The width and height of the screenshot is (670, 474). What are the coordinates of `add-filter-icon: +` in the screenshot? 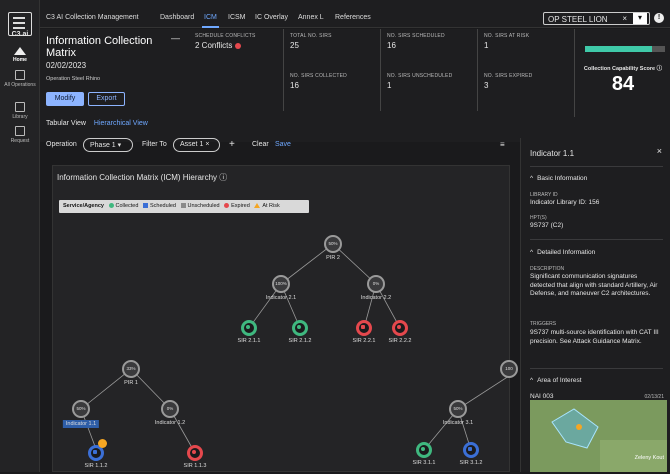 It's located at (232, 144).